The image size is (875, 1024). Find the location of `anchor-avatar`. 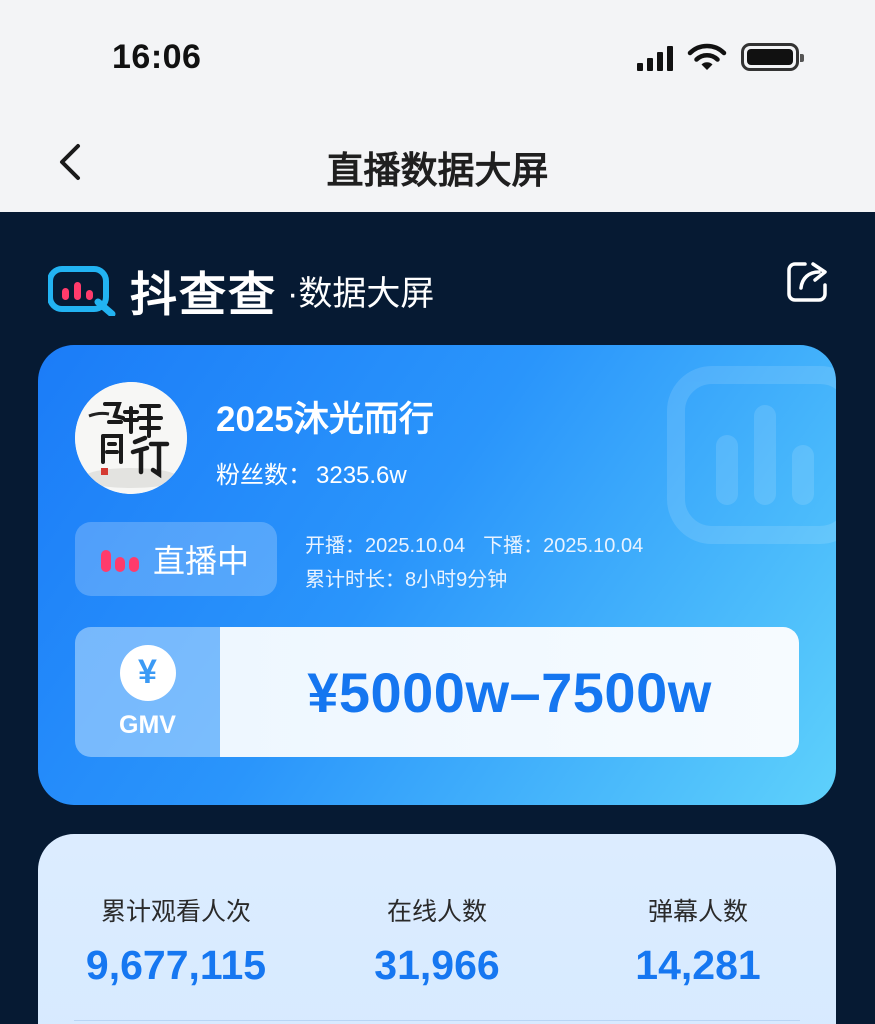

anchor-avatar is located at coordinates (131, 438).